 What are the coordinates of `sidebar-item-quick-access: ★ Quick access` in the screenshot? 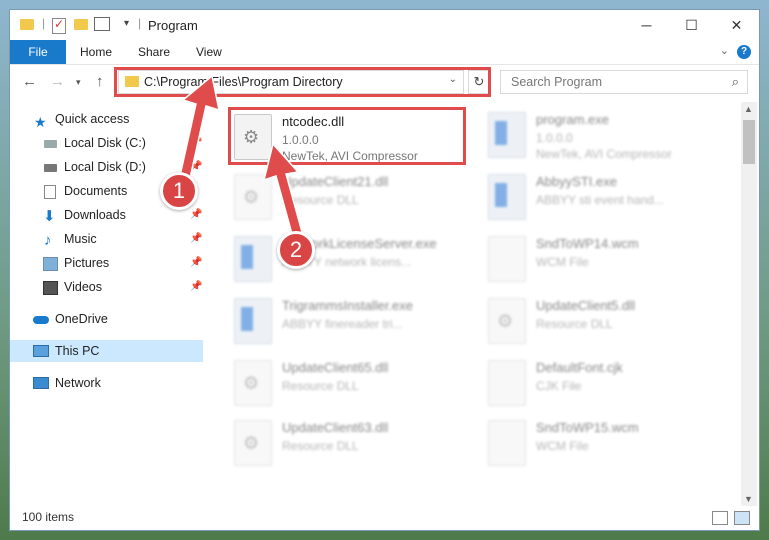 It's located at (106, 119).